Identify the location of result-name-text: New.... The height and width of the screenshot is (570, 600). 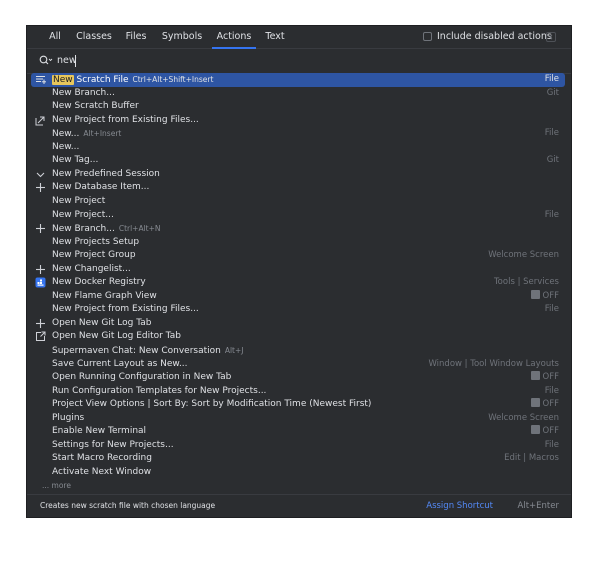
(66, 146).